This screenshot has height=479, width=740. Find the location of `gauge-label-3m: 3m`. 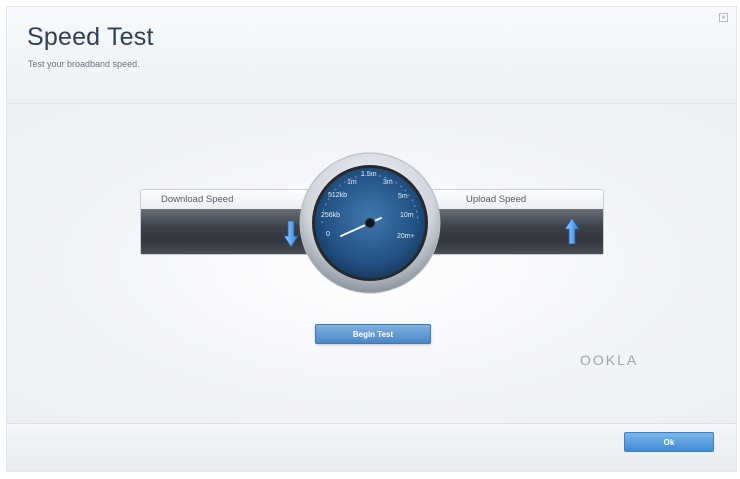

gauge-label-3m: 3m is located at coordinates (388, 182).